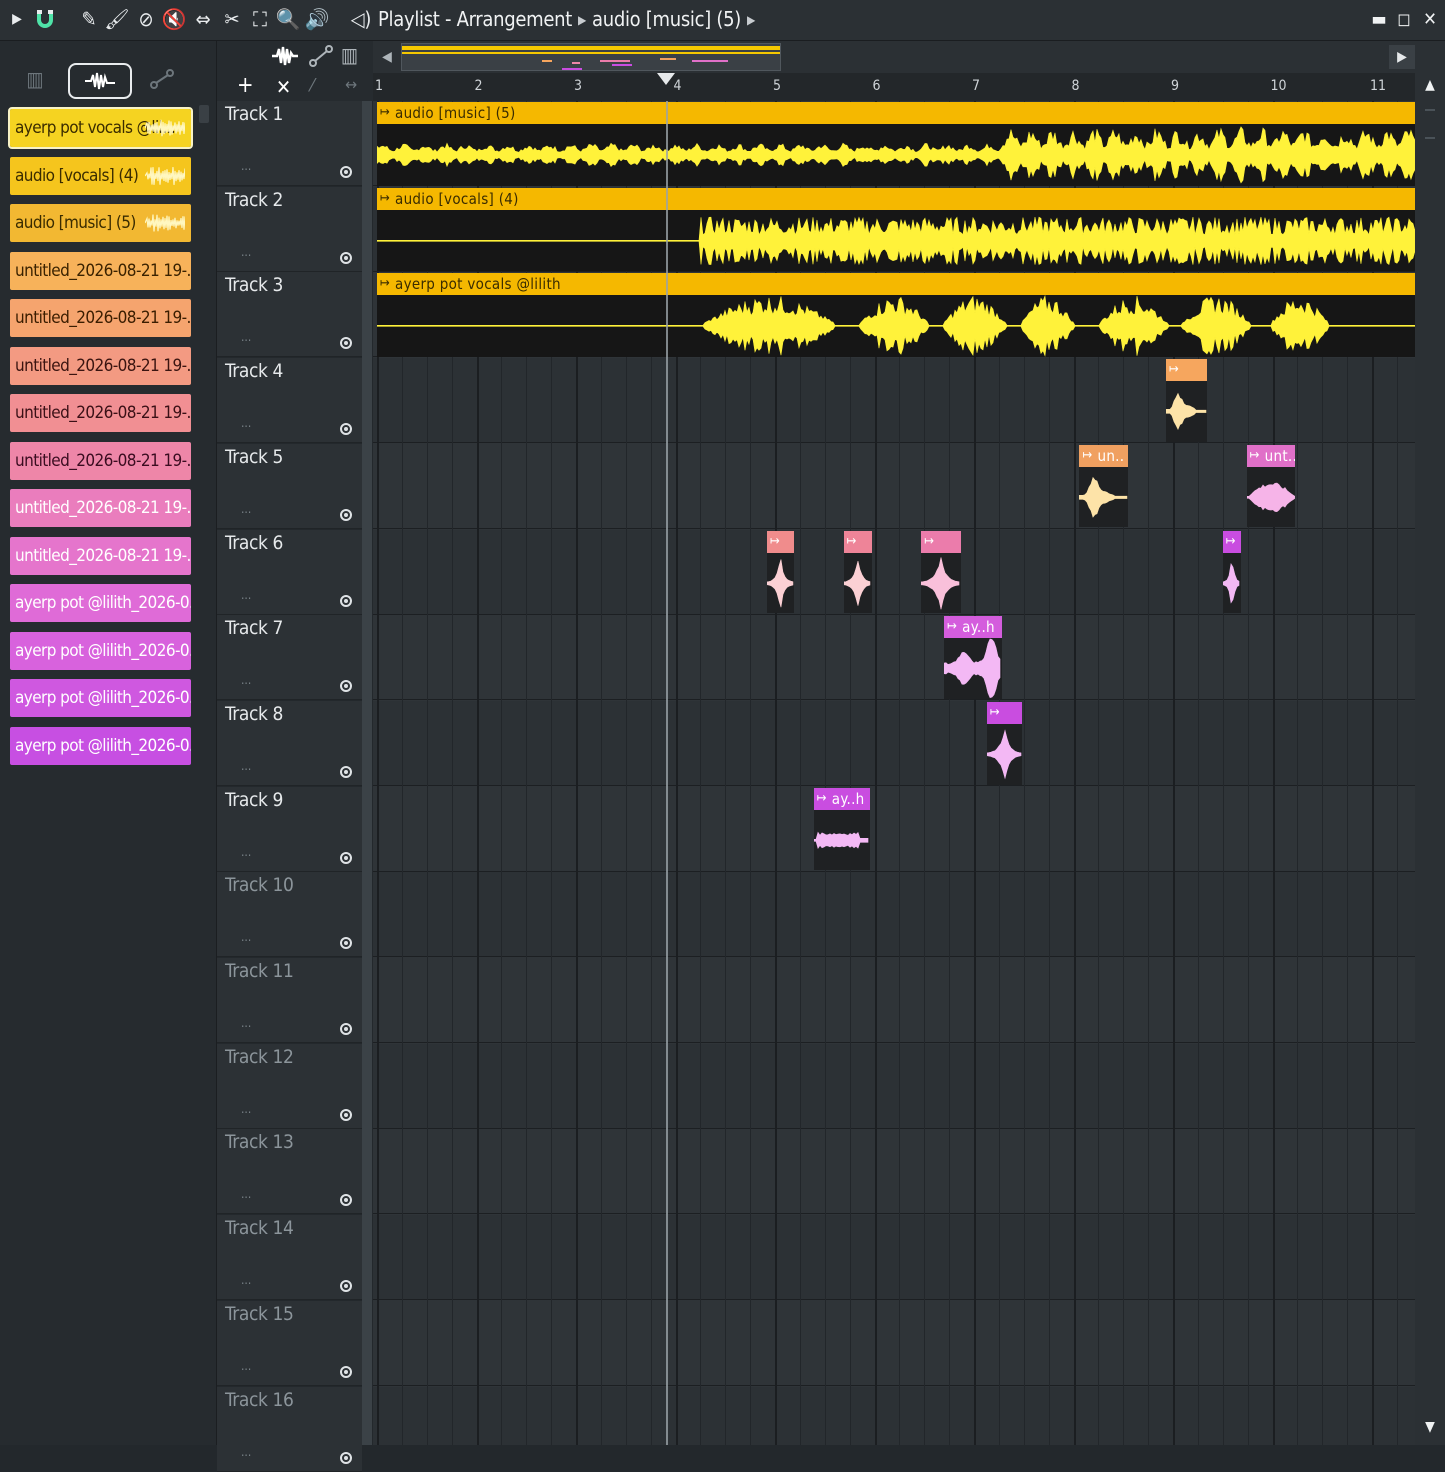 The image size is (1445, 1472). Describe the element at coordinates (259, 971) in the screenshot. I see `track-name: Track 11` at that location.